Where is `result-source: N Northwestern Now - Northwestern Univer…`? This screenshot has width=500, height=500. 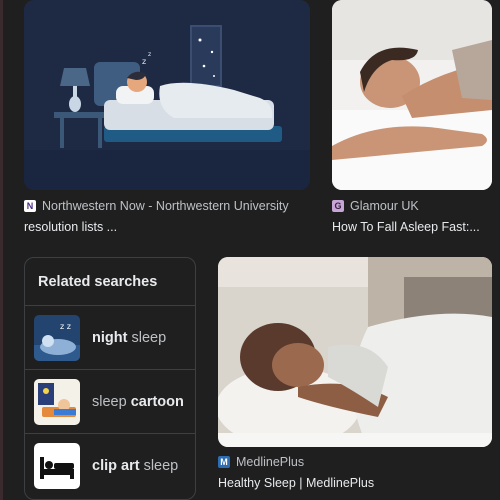 result-source: N Northwestern Now - Northwestern Univer… is located at coordinates (156, 206).